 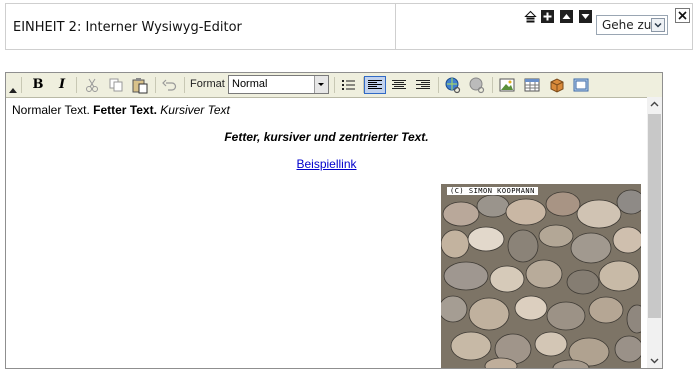 What do you see at coordinates (530, 16) in the screenshot?
I see `move-up-icon` at bounding box center [530, 16].